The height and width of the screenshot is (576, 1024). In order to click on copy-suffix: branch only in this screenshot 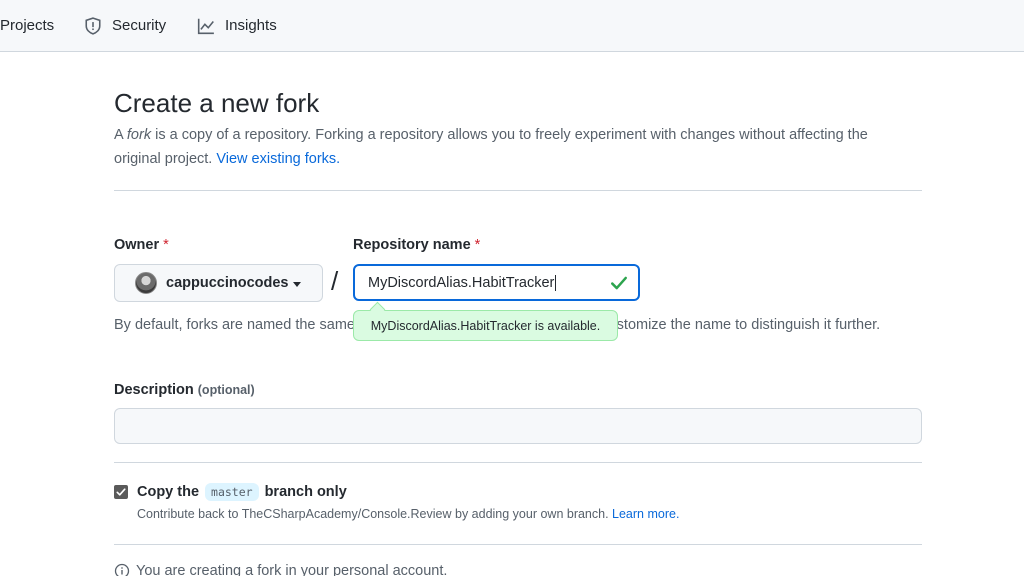, I will do `click(305, 492)`.